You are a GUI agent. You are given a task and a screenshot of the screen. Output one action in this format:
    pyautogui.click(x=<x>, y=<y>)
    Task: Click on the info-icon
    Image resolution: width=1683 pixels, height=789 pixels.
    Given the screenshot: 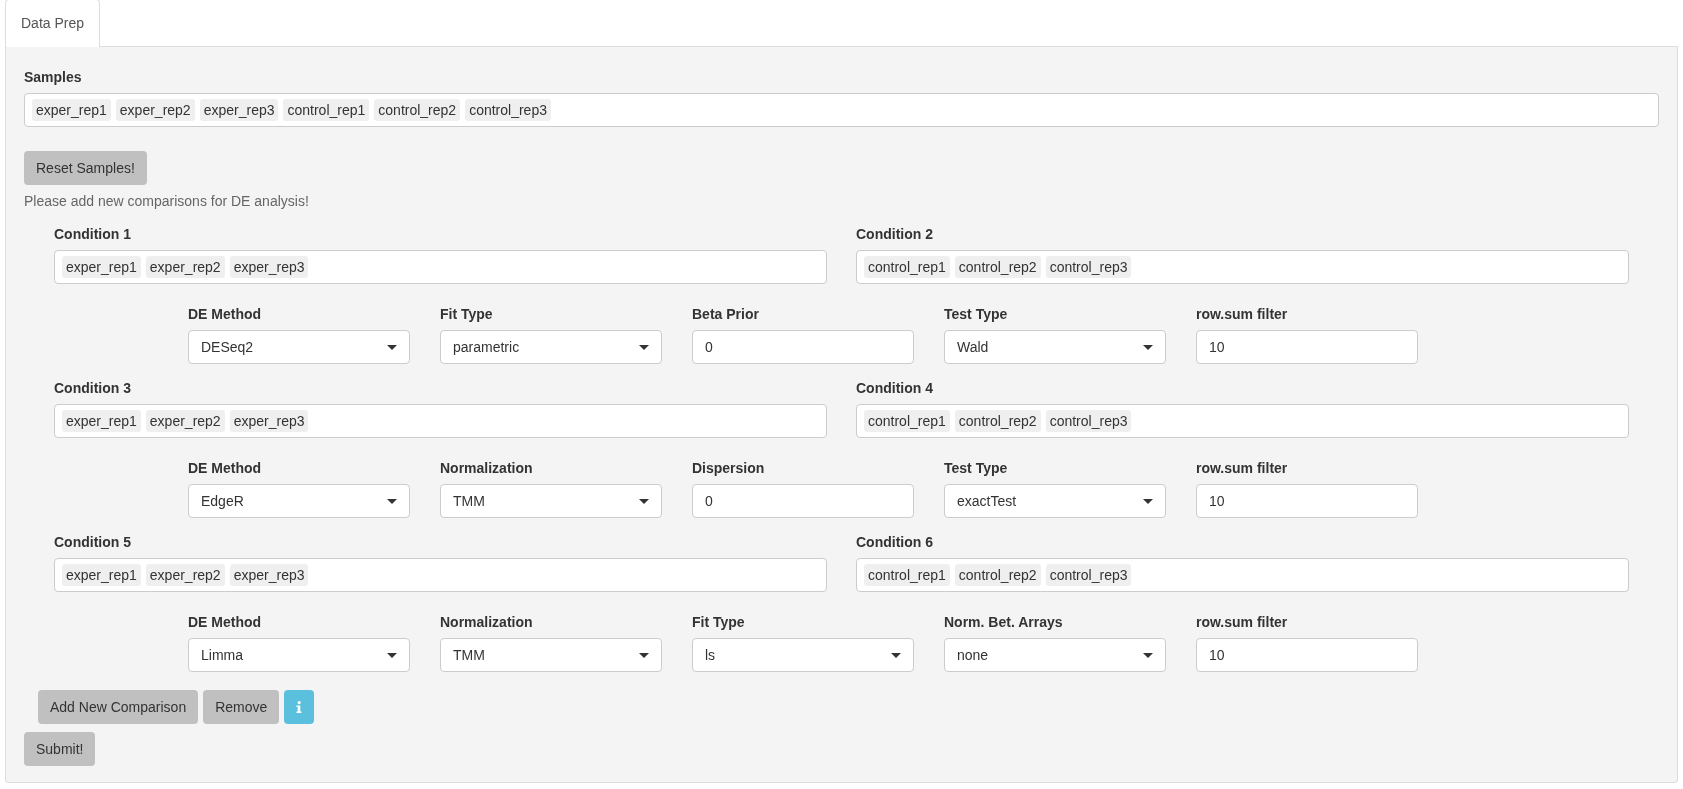 What is the action you would take?
    pyautogui.click(x=299, y=707)
    